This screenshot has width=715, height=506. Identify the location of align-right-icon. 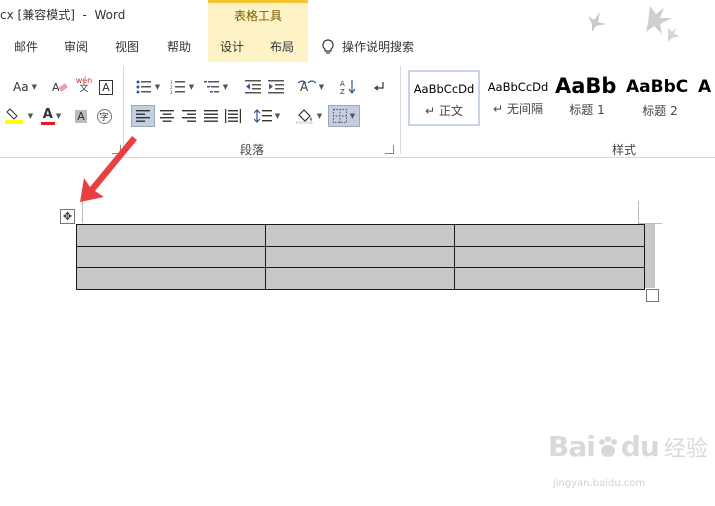
(189, 116).